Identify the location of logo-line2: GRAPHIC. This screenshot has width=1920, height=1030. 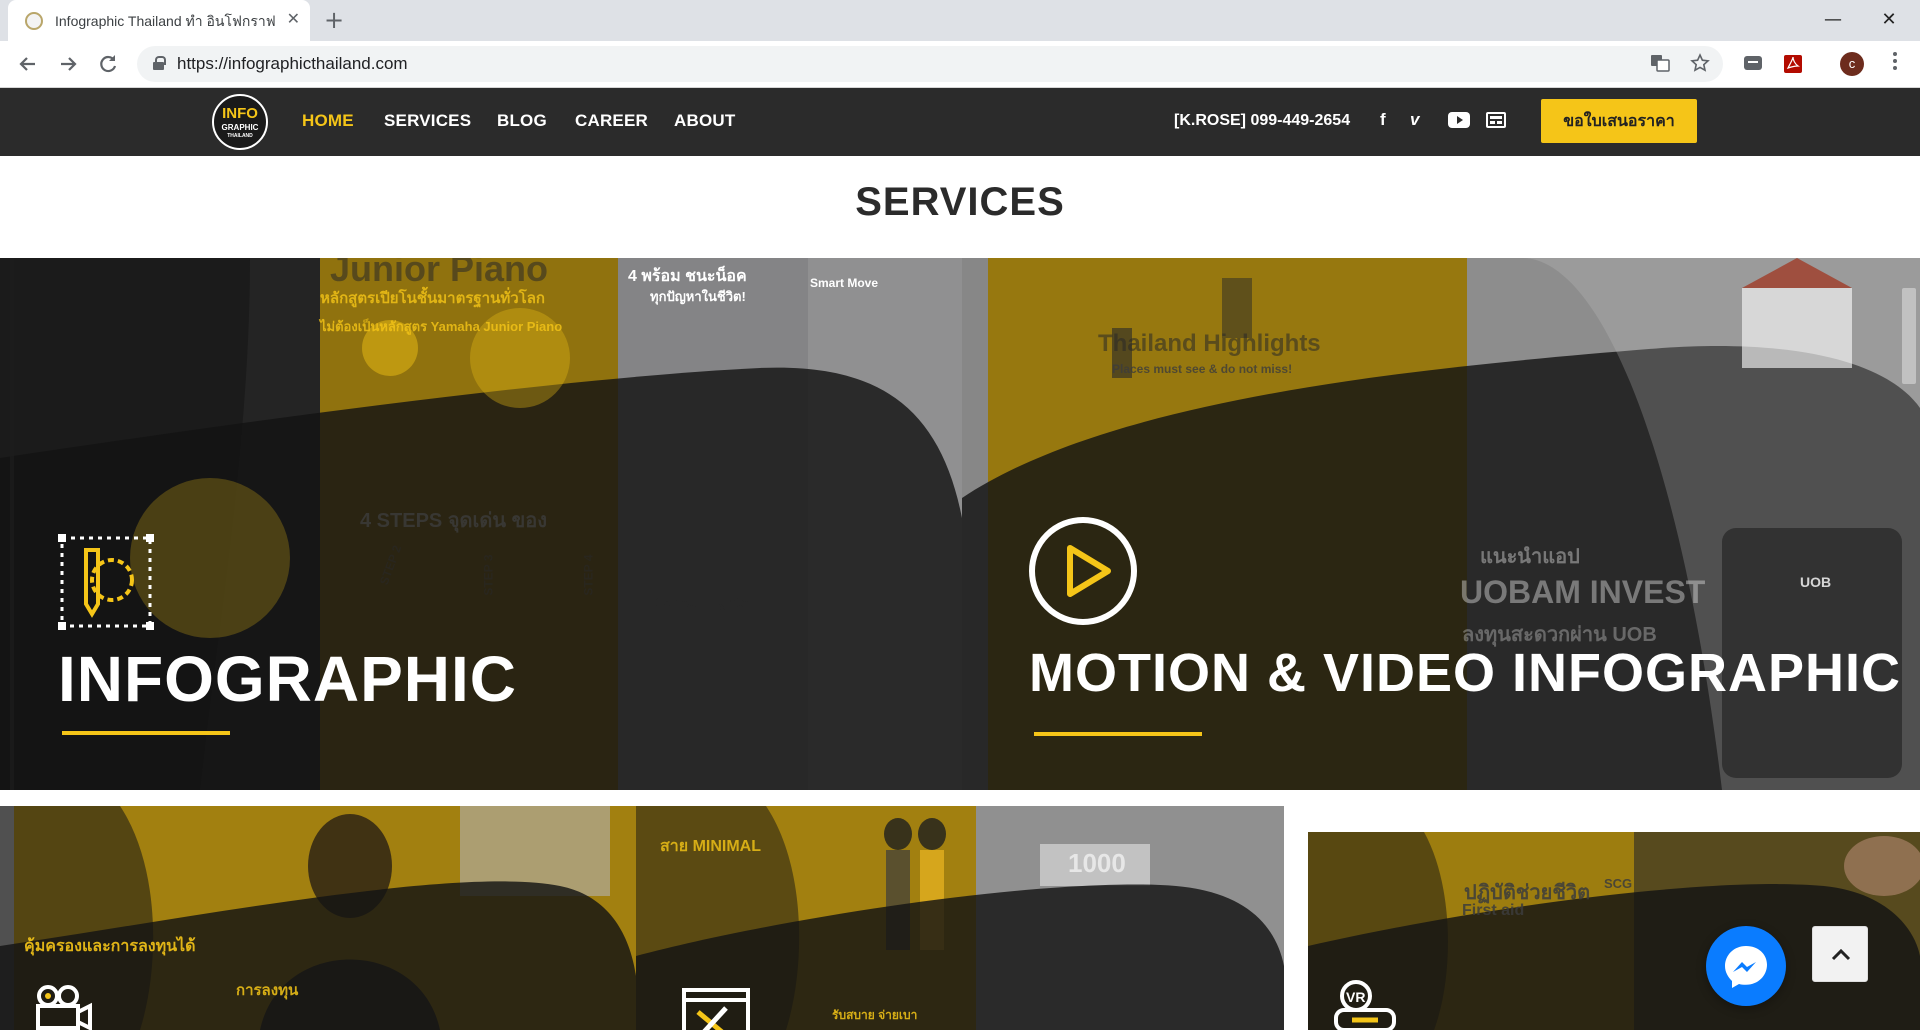
(240, 127).